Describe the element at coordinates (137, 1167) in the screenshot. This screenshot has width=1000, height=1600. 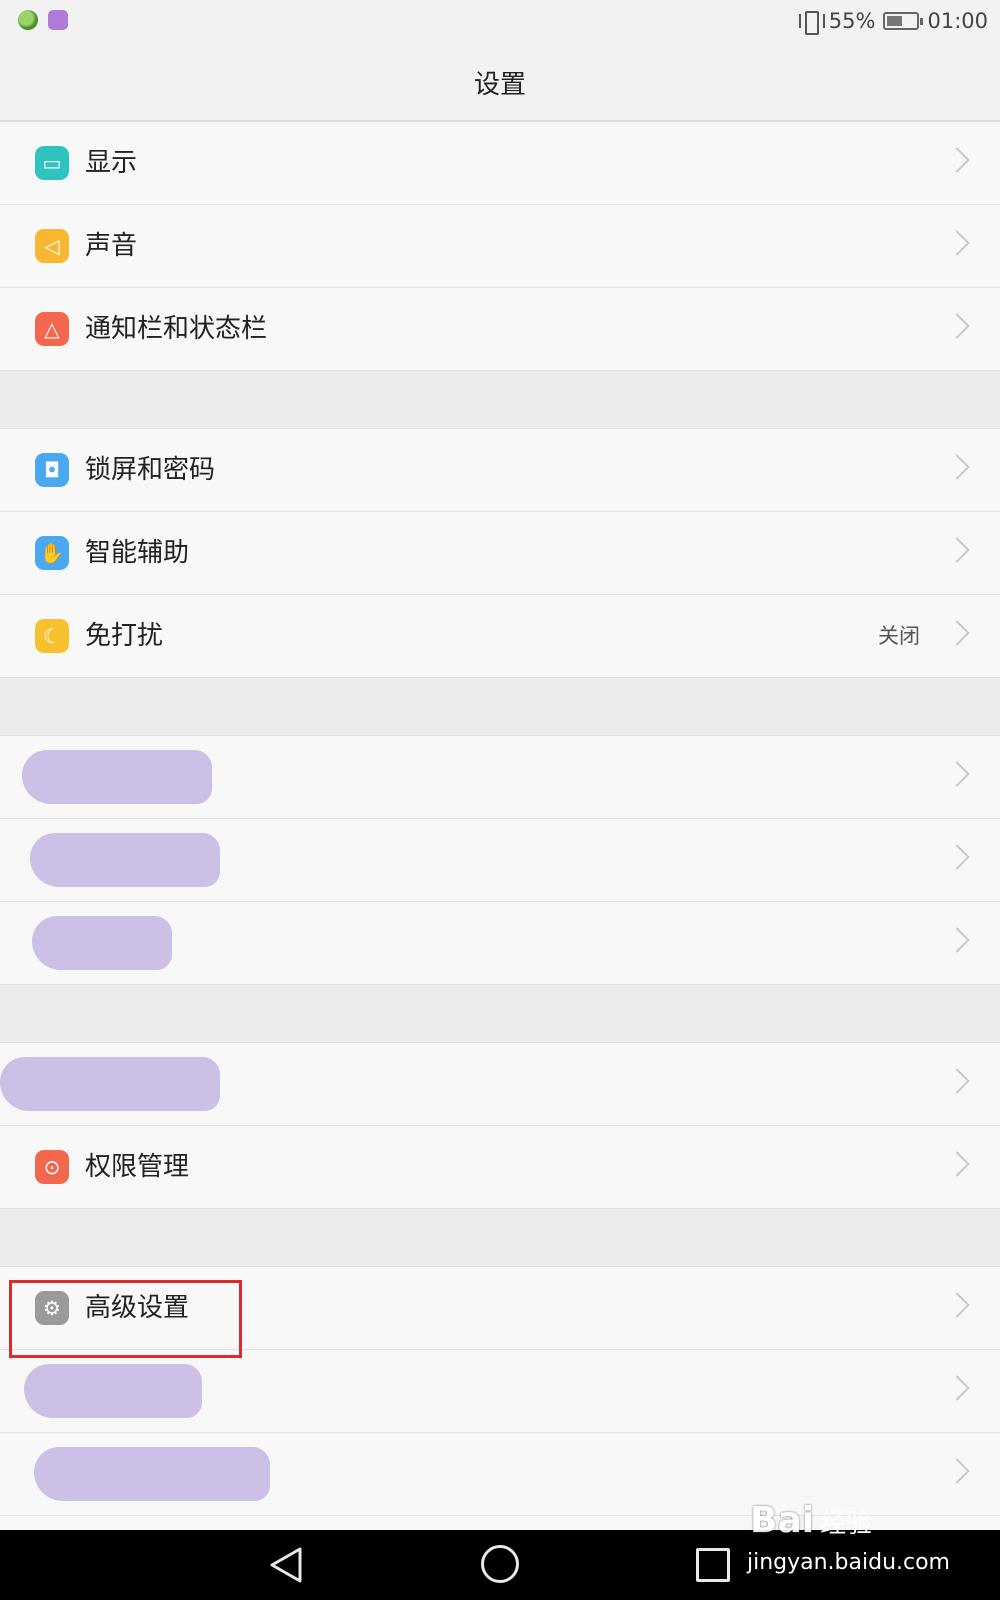
I see `settings-item-label: 权限管理` at that location.